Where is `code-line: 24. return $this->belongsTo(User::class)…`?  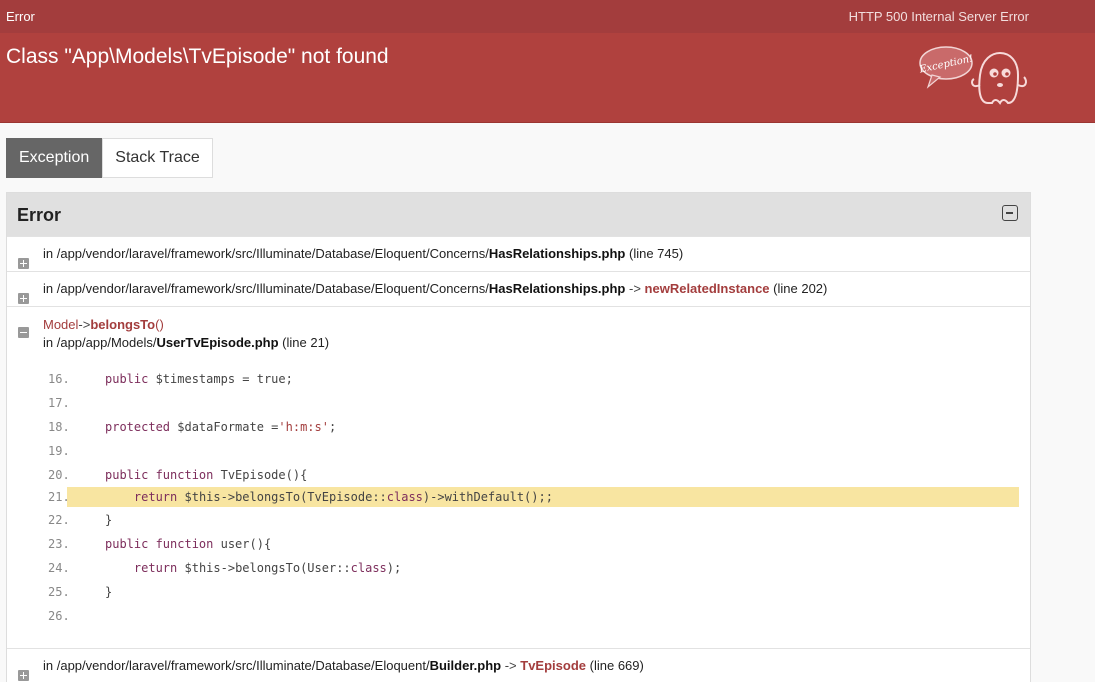
code-line: 24. return $this->belongsTo(User::class)… is located at coordinates (225, 568).